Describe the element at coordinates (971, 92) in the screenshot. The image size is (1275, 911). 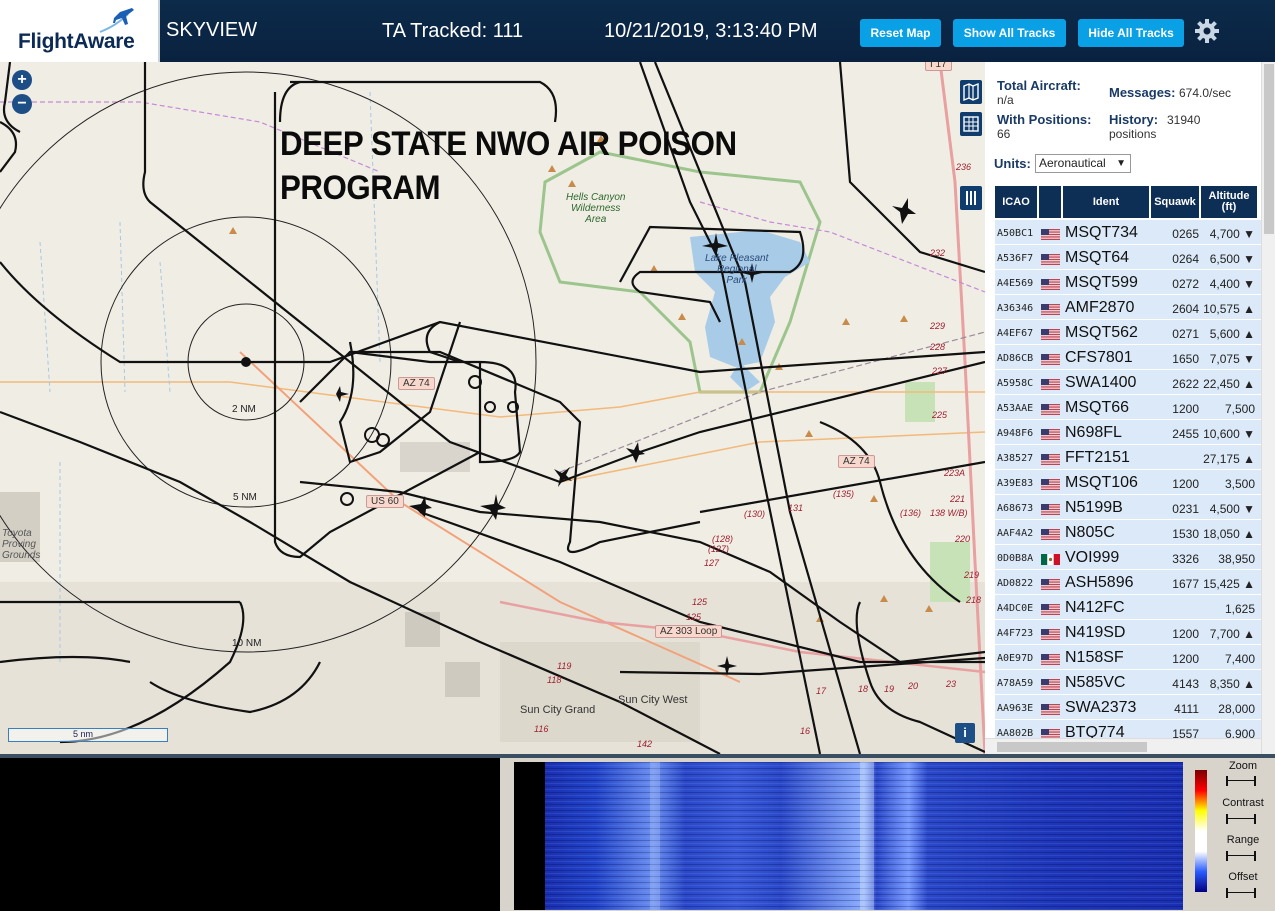
I see `map-layers-icon` at that location.